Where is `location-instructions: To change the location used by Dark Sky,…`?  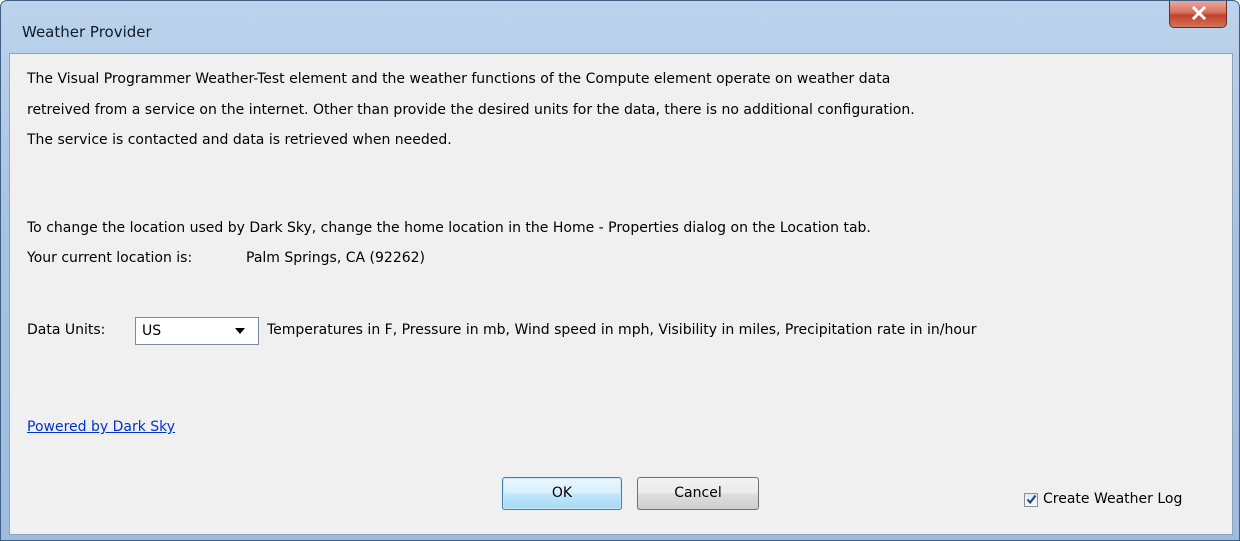
location-instructions: To change the location used by Dark Sky,… is located at coordinates (449, 228).